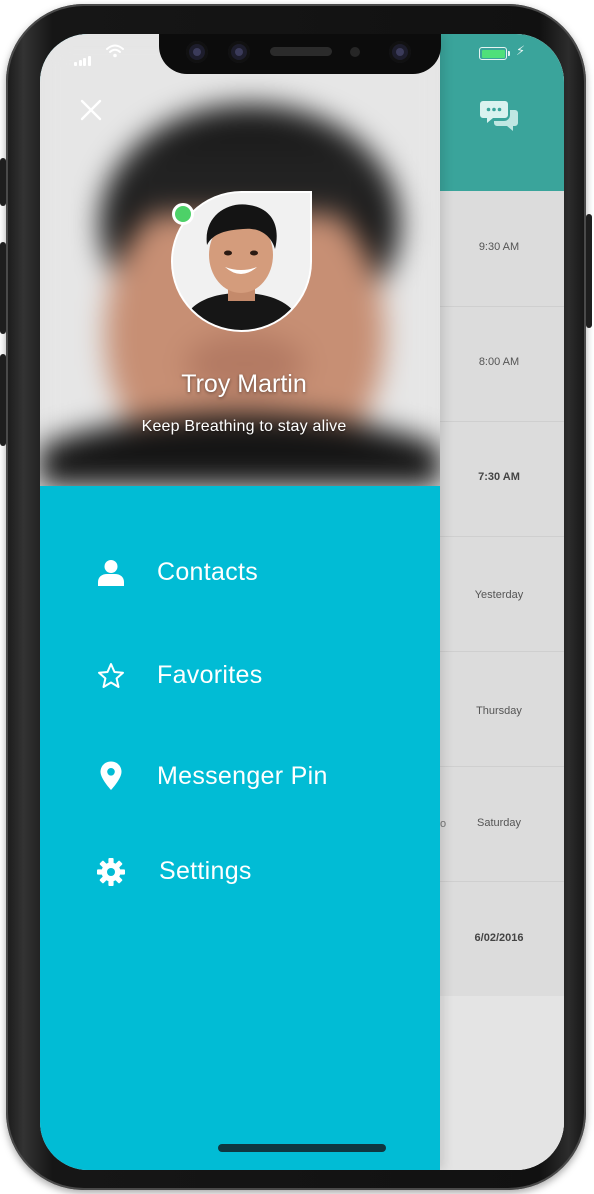 Image resolution: width=594 pixels, height=1194 pixels. I want to click on battery-charging-icon, so click(494, 53).